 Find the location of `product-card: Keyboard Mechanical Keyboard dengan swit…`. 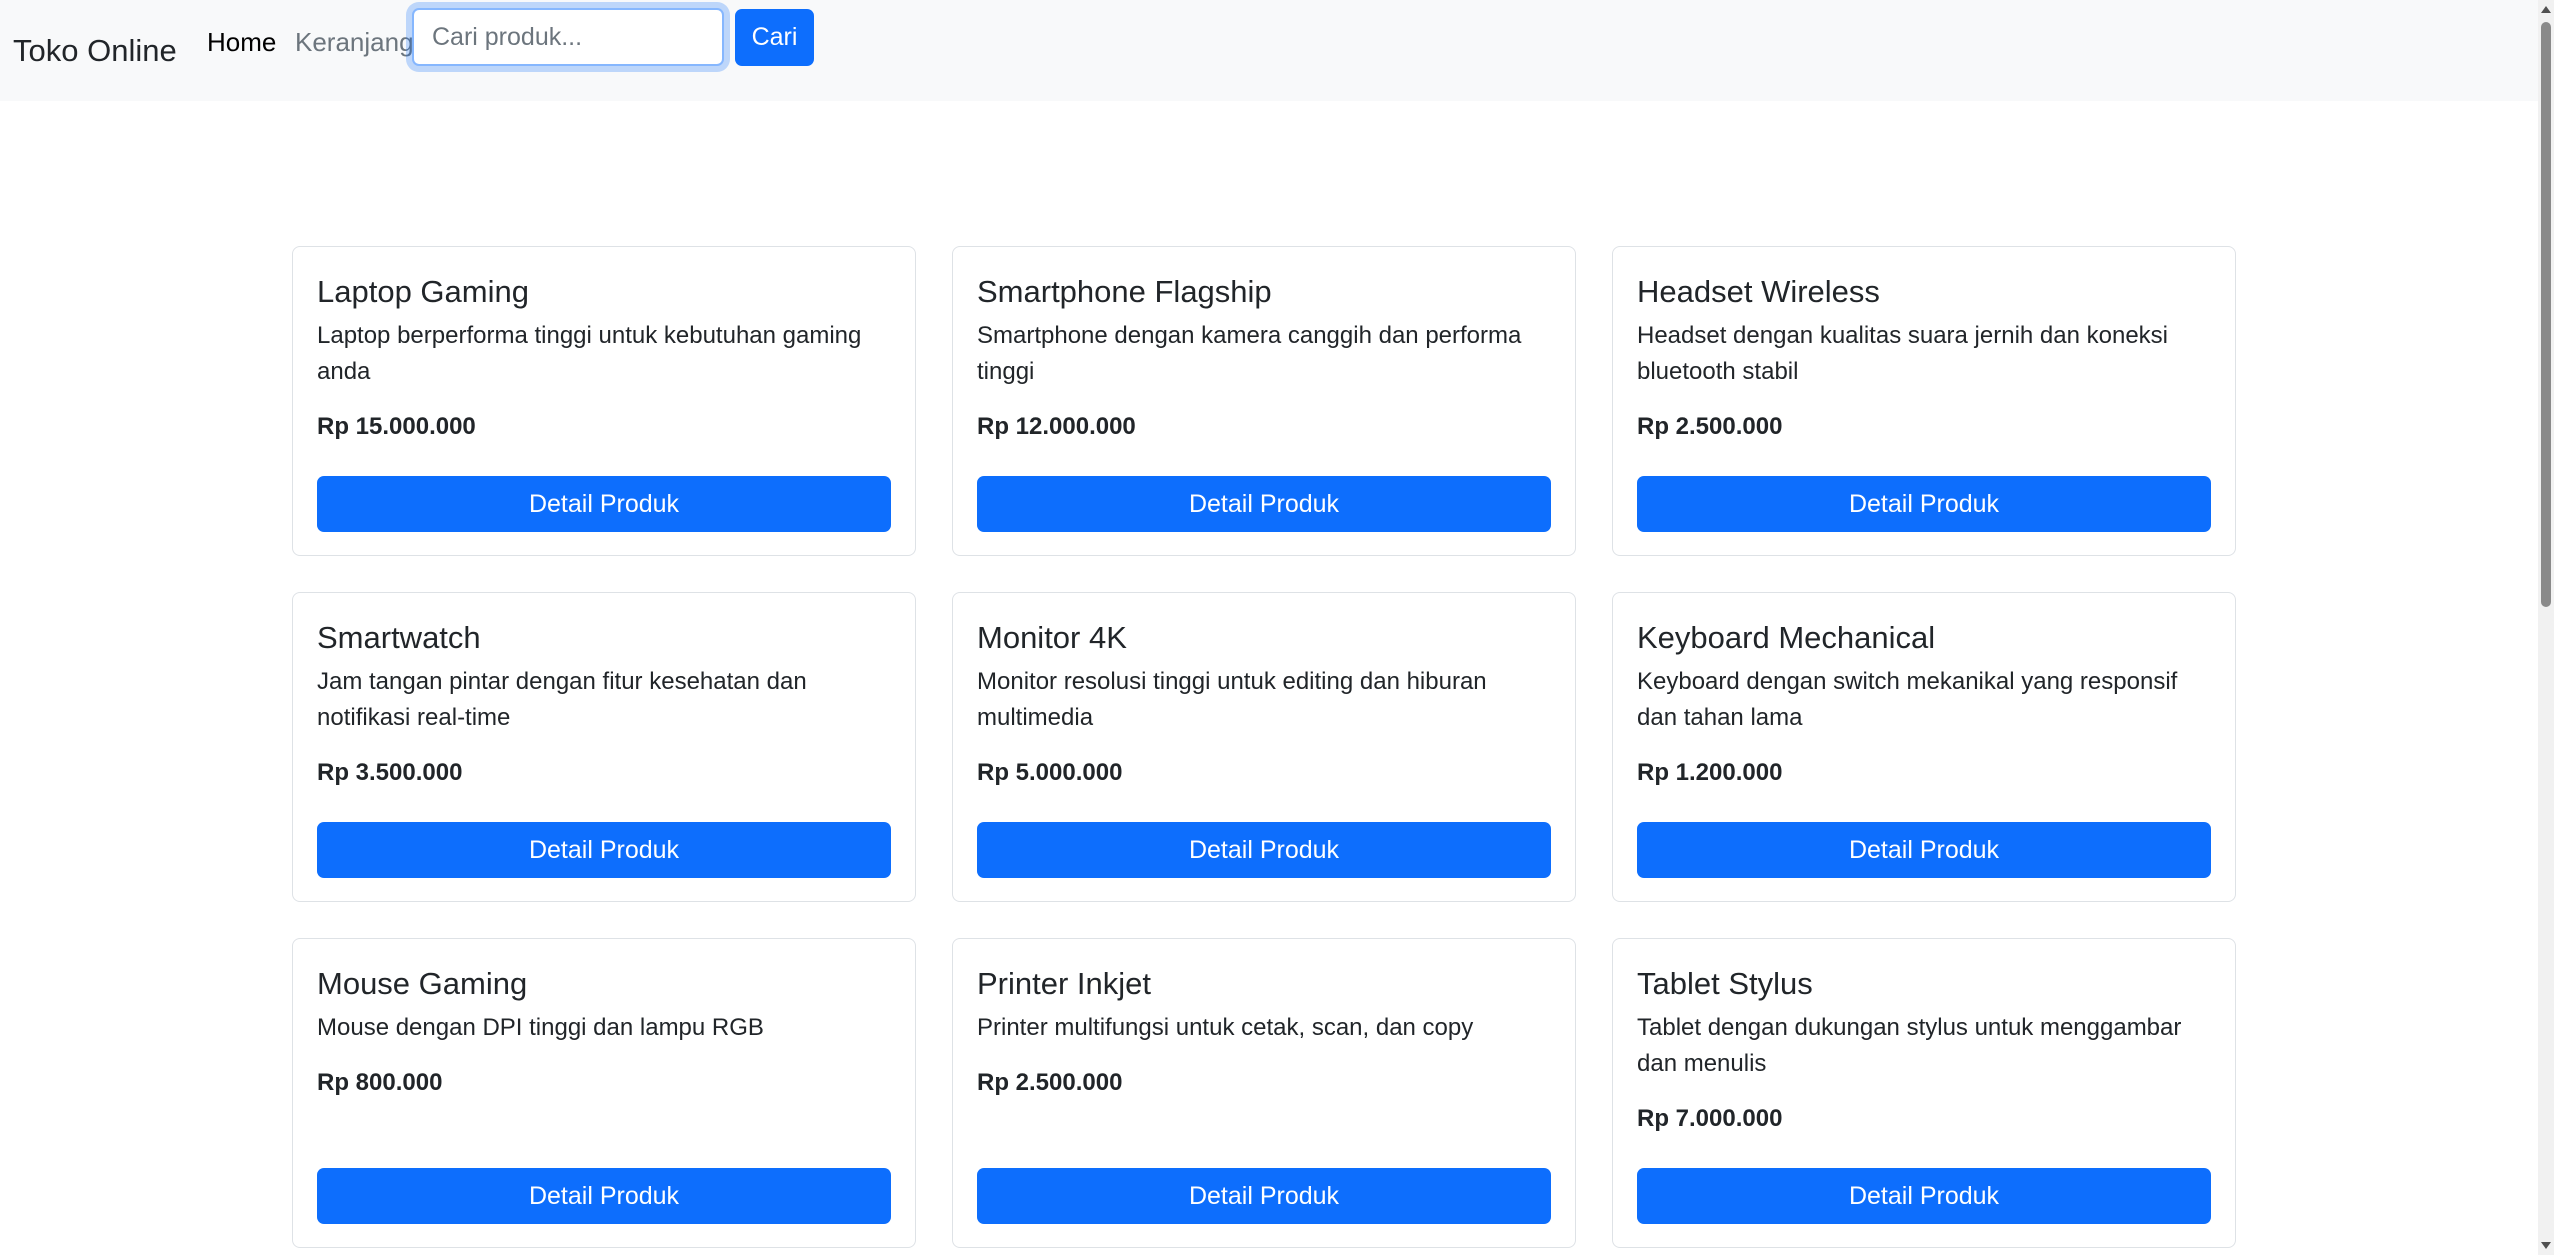

product-card: Keyboard Mechanical Keyboard dengan swit… is located at coordinates (1924, 747).